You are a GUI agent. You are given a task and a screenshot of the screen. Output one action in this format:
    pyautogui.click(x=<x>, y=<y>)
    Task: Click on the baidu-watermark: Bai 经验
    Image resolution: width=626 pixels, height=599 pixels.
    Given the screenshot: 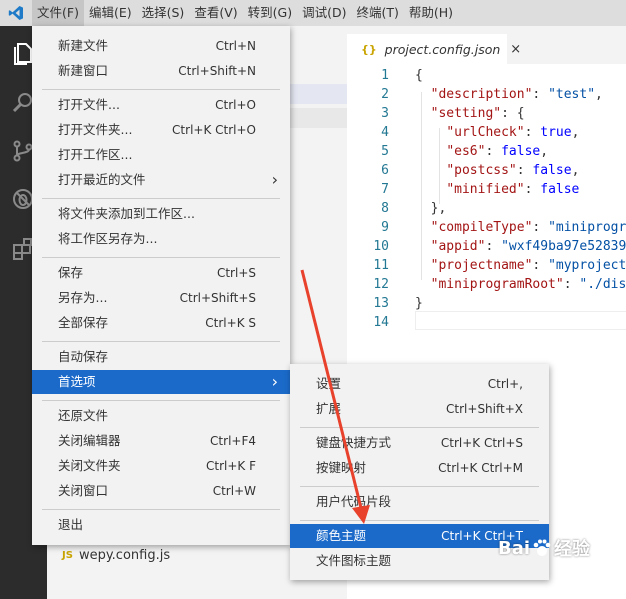 What is the action you would take?
    pyautogui.click(x=544, y=548)
    